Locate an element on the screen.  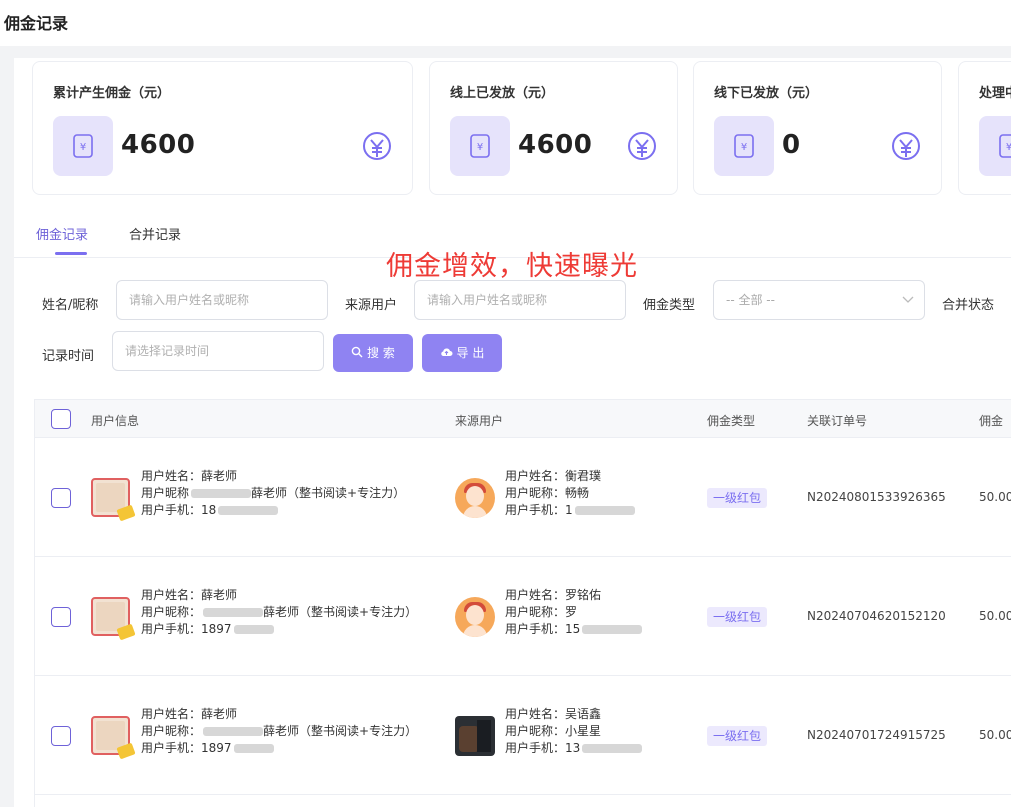
type-filter-select: -- 全部 -- is located at coordinates (819, 300).